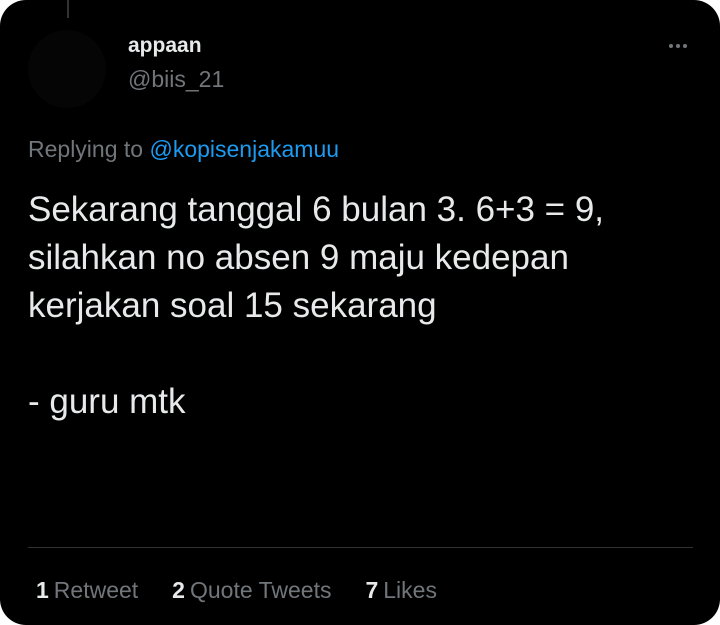  Describe the element at coordinates (178, 590) in the screenshot. I see `quote-tweets-count: 2` at that location.